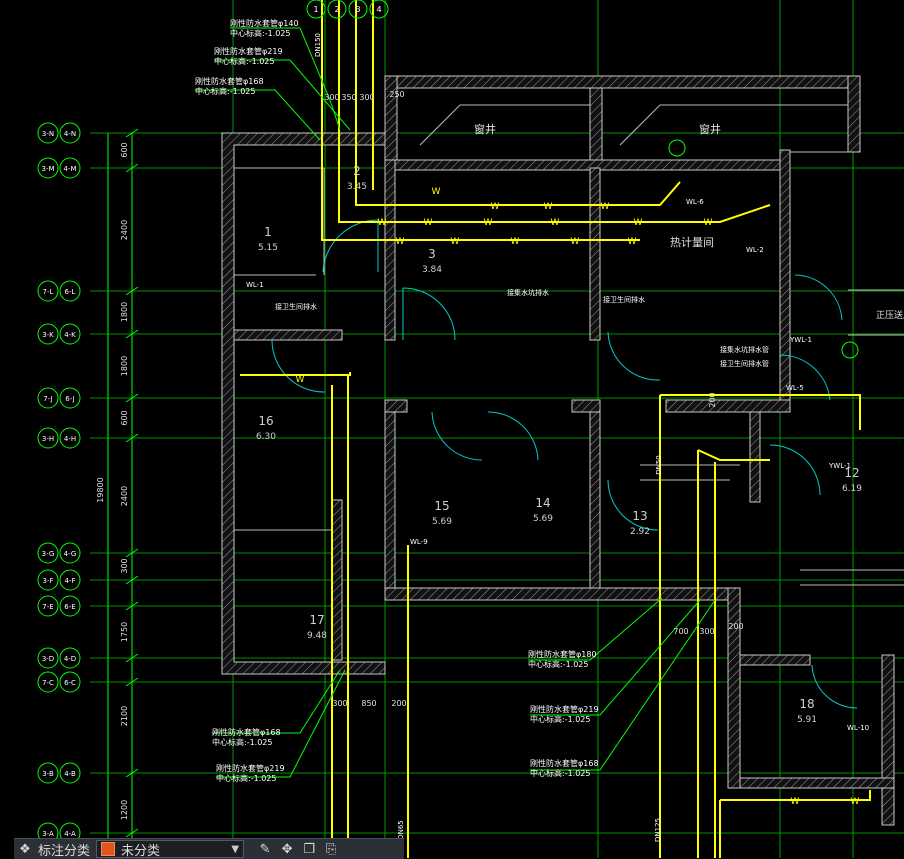 This screenshot has height=859, width=904. I want to click on axis-bubble-label: 7-J, so click(47, 399).